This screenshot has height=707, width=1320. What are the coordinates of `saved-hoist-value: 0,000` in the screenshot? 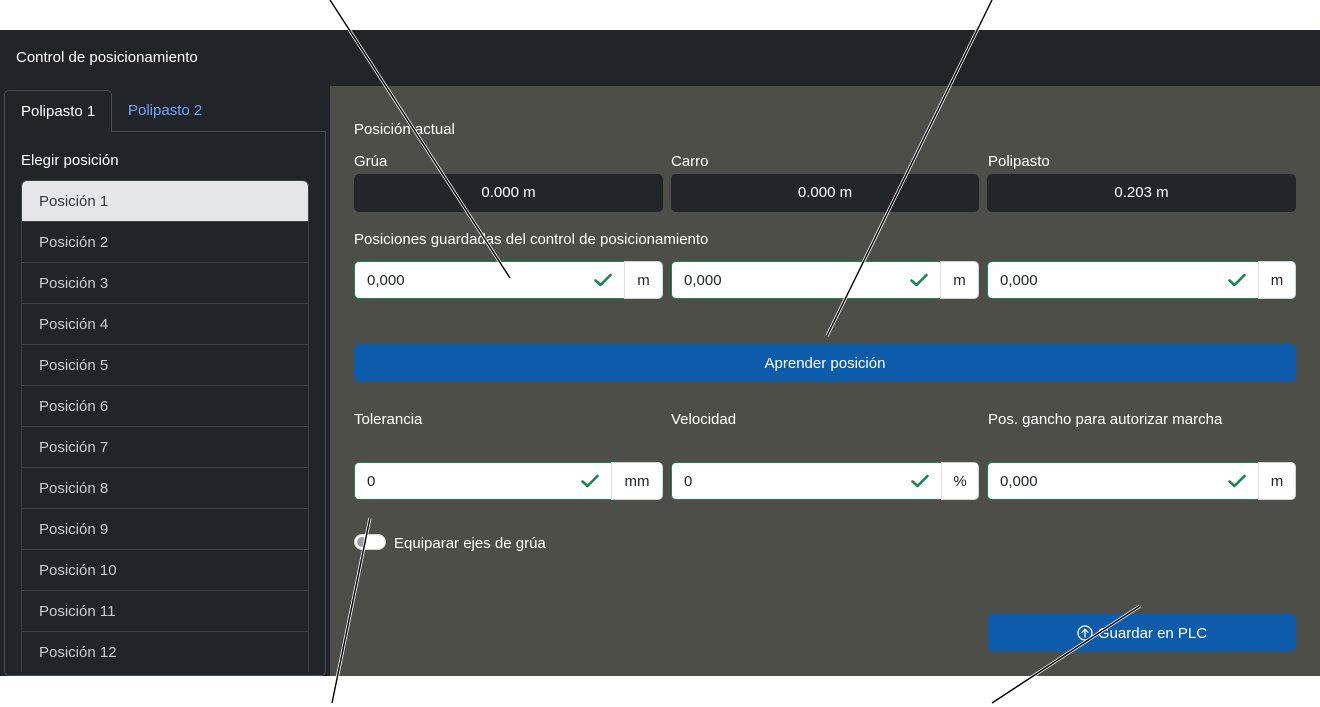 It's located at (1019, 280).